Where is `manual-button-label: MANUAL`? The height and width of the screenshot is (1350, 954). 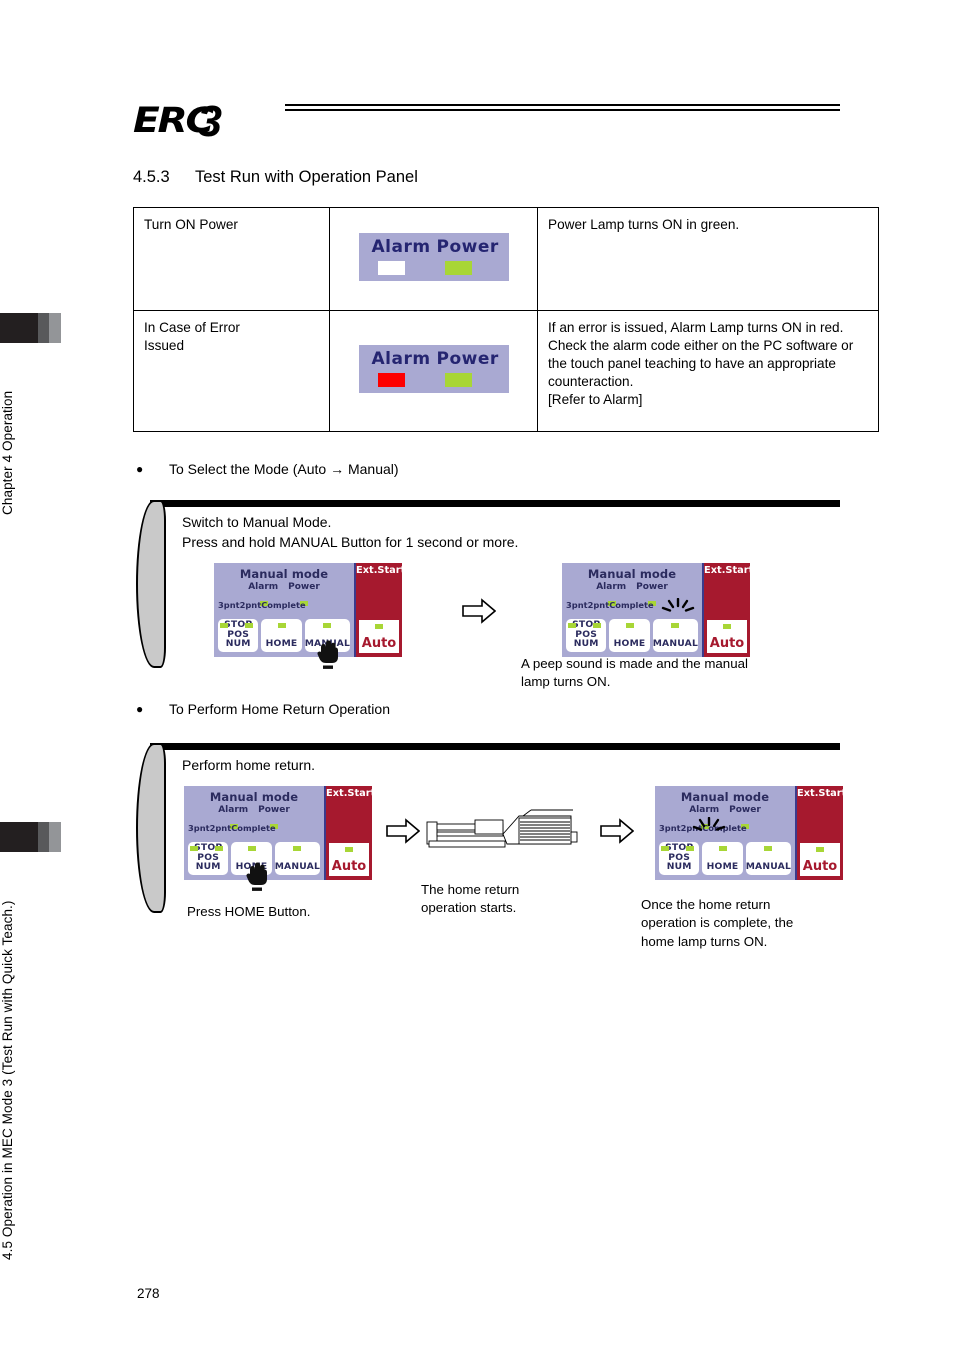
manual-button-label: MANUAL is located at coordinates (675, 644).